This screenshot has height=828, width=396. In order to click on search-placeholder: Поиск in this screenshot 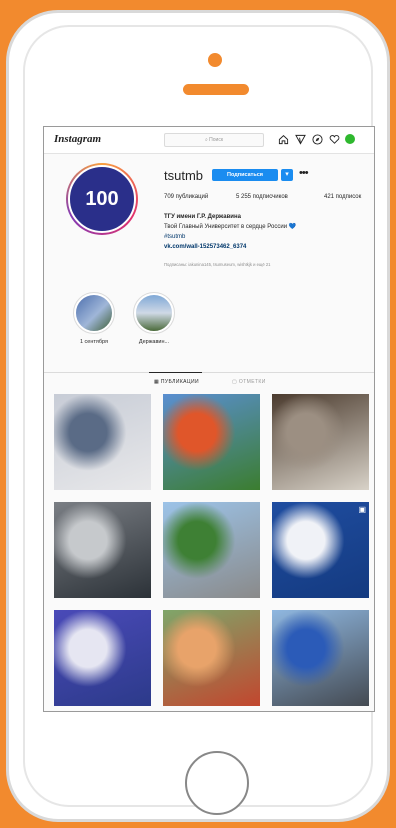, I will do `click(216, 140)`.